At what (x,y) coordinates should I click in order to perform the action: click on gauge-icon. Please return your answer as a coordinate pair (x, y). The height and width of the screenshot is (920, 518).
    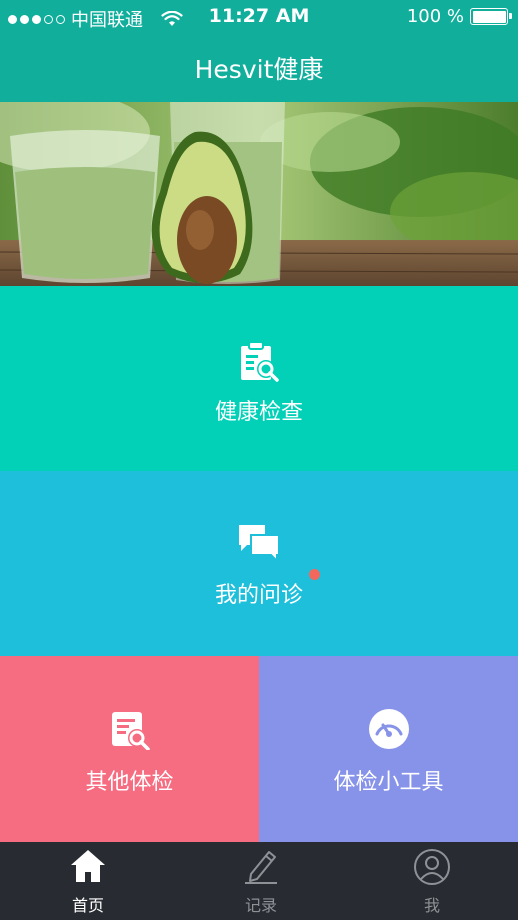
    Looking at the image, I should click on (388, 729).